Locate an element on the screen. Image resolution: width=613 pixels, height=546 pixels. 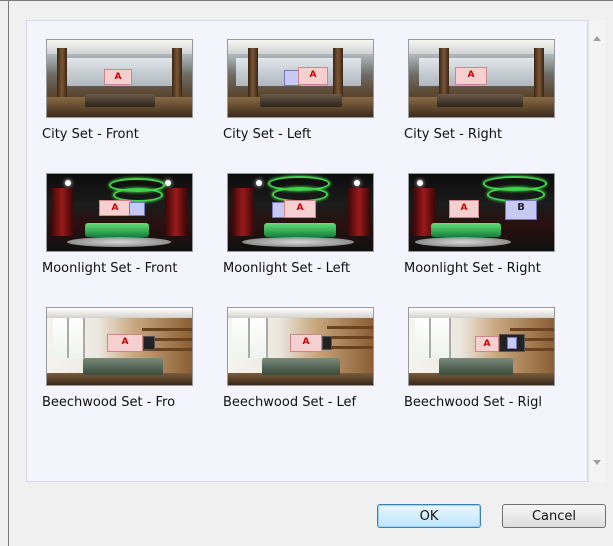
gallery-item-caption: Moonlight Set - Right is located at coordinates (472, 268).